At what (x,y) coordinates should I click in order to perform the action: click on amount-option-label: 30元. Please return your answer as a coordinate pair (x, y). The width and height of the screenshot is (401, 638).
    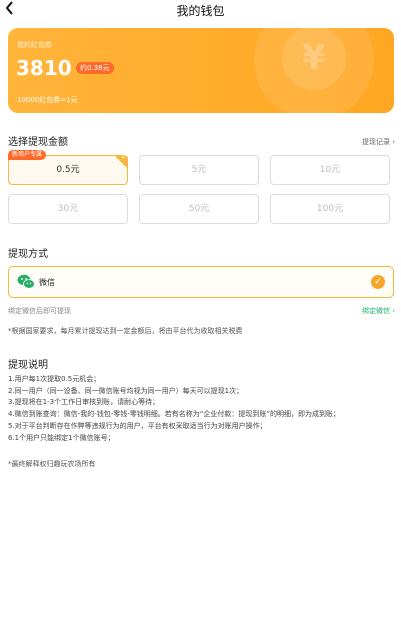
    Looking at the image, I should click on (68, 209).